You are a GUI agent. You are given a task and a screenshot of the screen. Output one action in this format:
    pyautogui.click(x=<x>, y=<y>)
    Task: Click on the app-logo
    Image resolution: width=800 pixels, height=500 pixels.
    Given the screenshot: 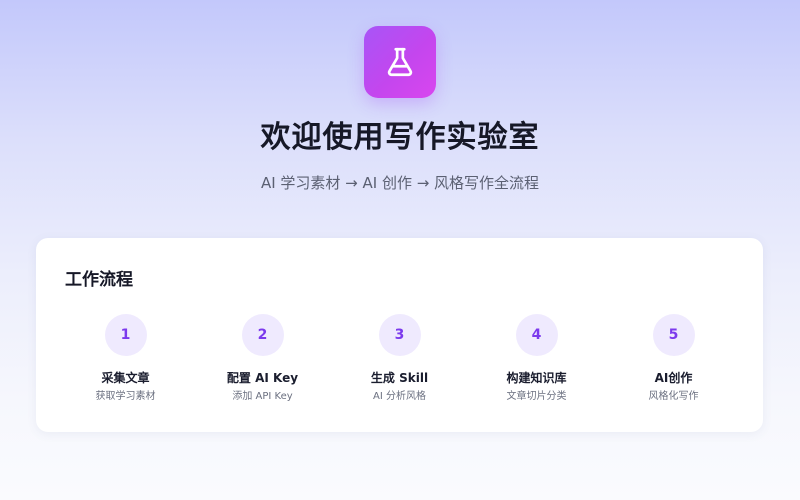 What is the action you would take?
    pyautogui.click(x=400, y=62)
    